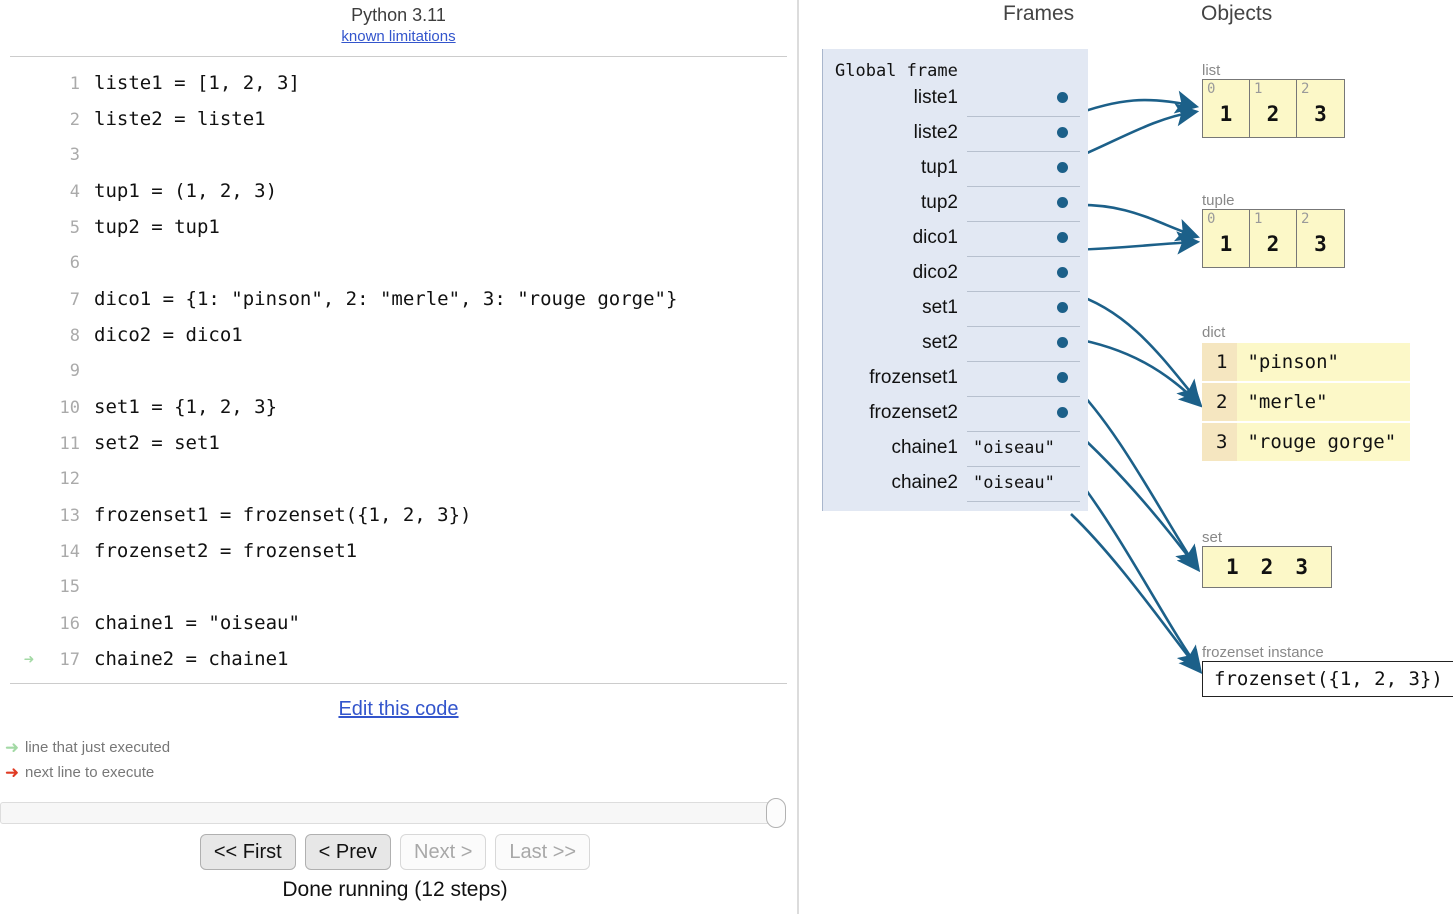 The width and height of the screenshot is (1453, 914). What do you see at coordinates (1014, 448) in the screenshot?
I see `variable-string-value: "oiseau"` at bounding box center [1014, 448].